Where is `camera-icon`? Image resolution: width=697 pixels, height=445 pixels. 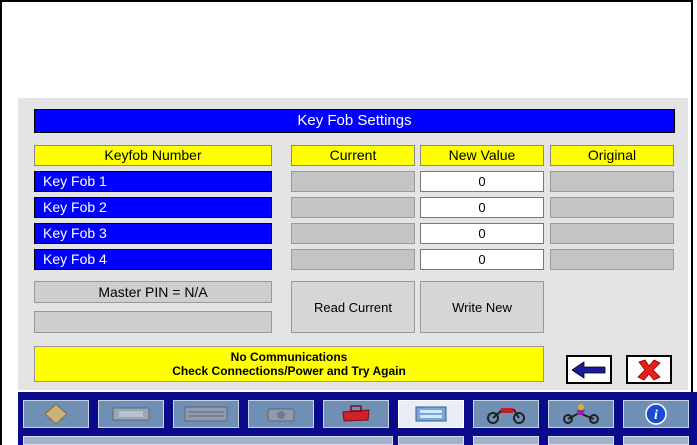
camera-icon is located at coordinates (281, 415).